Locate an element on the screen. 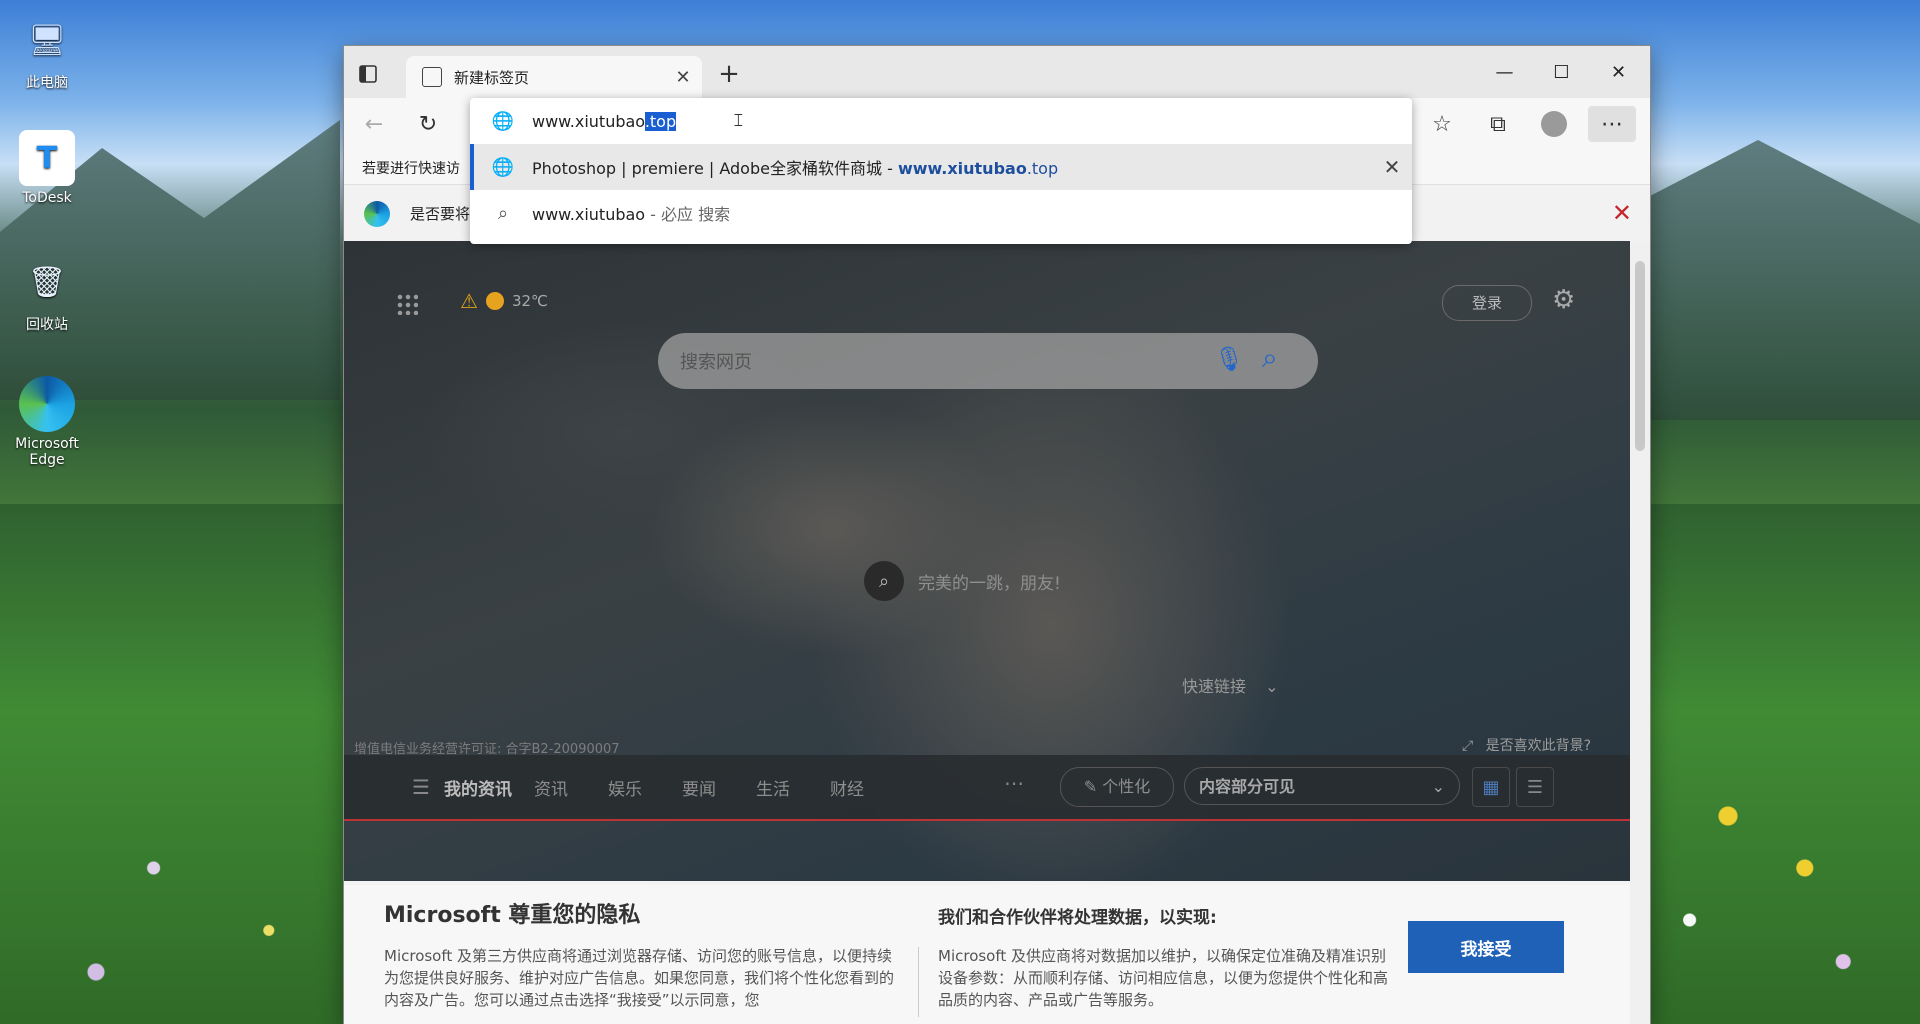 The height and width of the screenshot is (1024, 1920). background-mountain-right is located at coordinates (1785, 280).